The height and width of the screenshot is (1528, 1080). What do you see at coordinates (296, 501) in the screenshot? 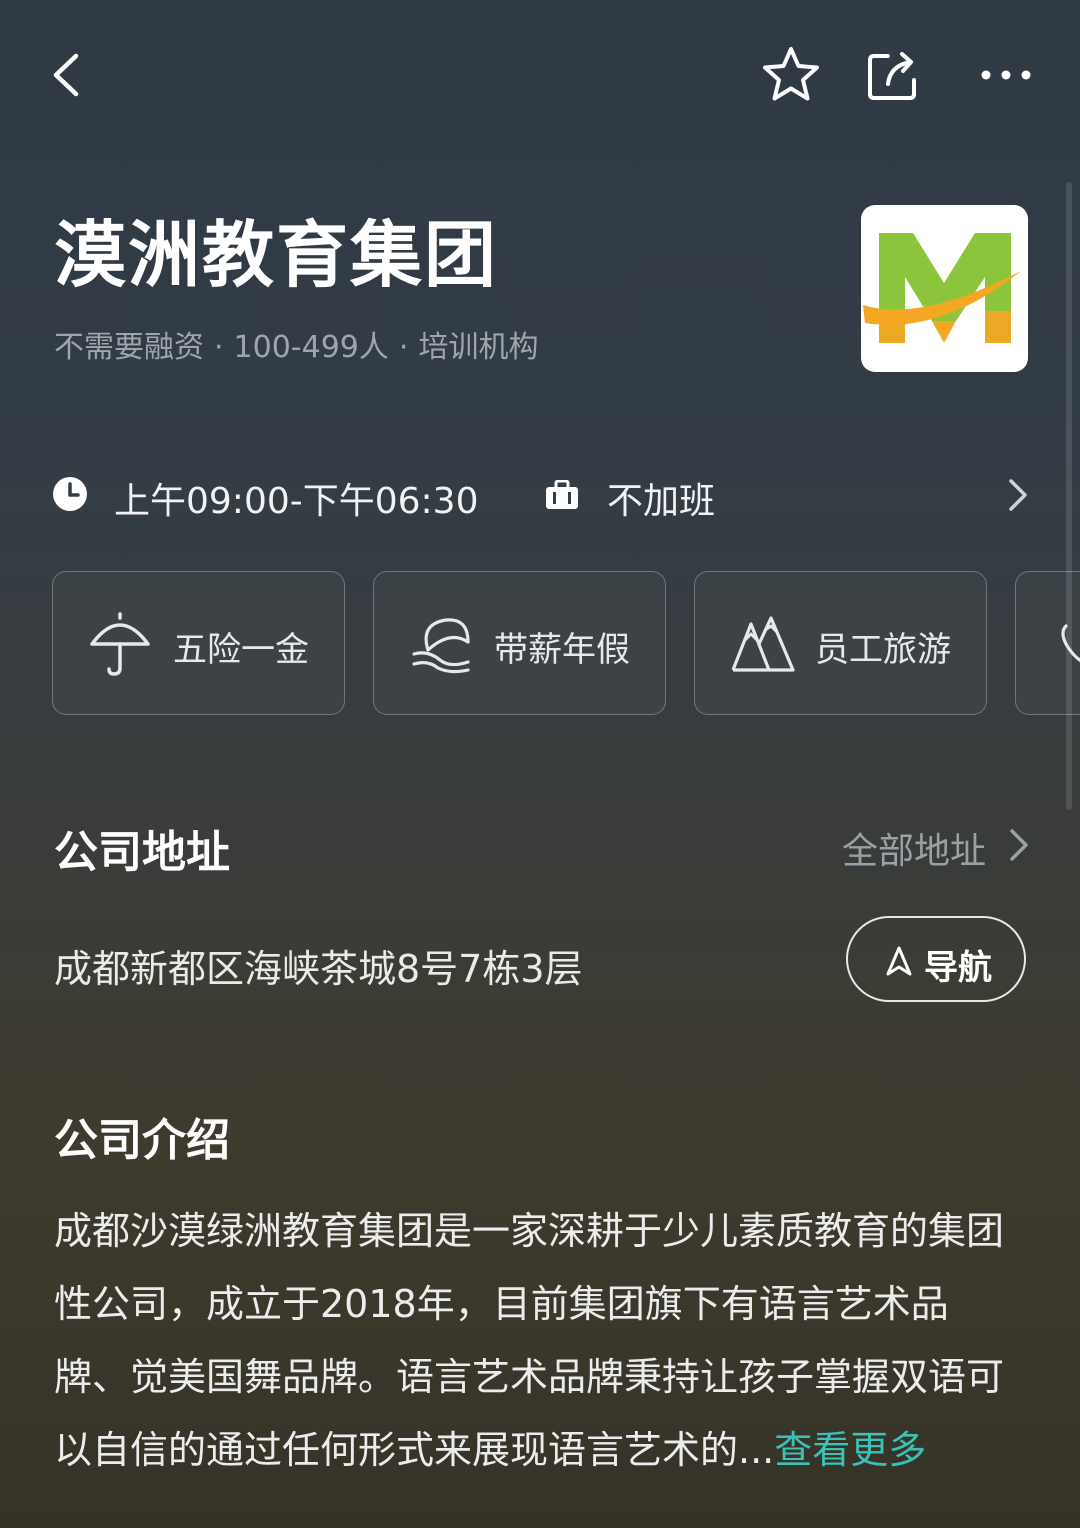
I see `work-hours: 上午09:00-下午06:30` at bounding box center [296, 501].